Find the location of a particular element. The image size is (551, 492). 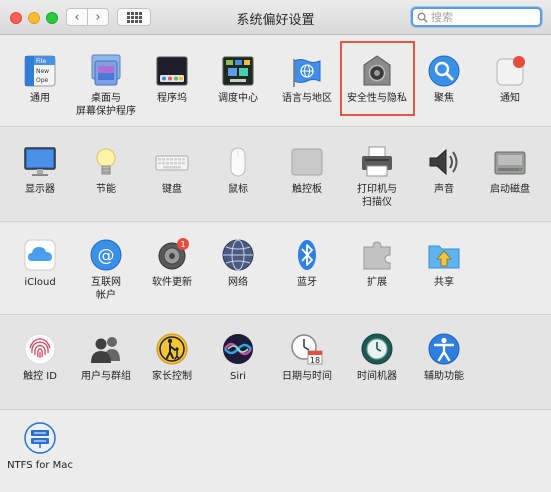

pref-network: 网络 is located at coordinates (238, 263).